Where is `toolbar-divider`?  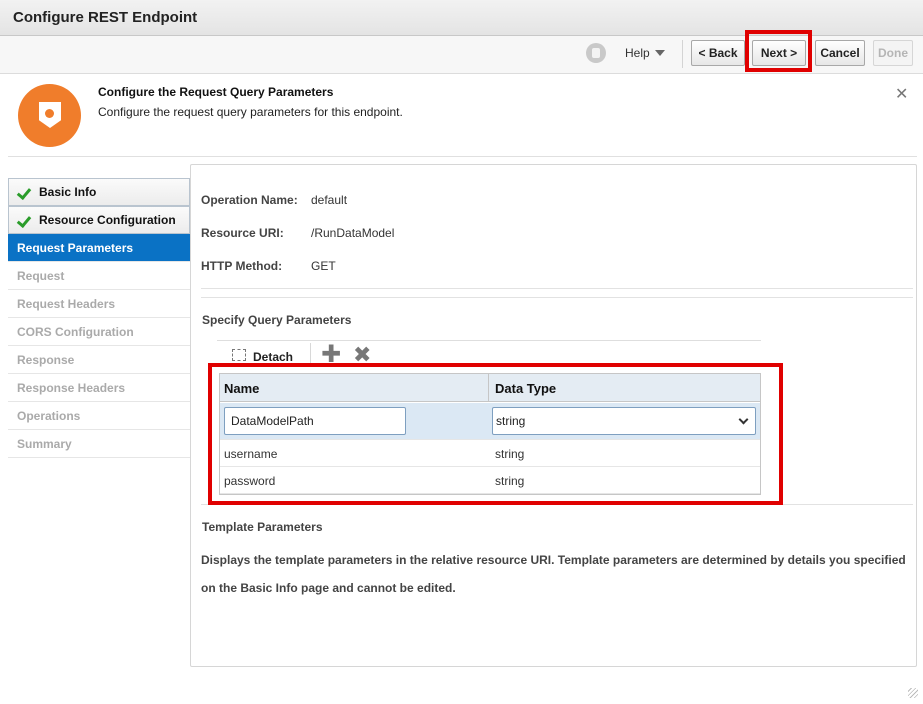 toolbar-divider is located at coordinates (682, 54).